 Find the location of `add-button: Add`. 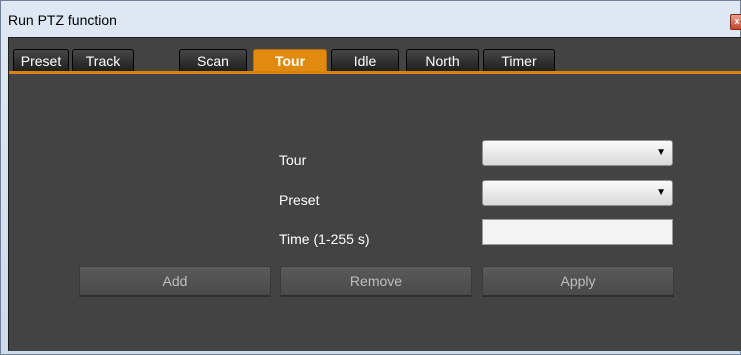

add-button: Add is located at coordinates (175, 281).